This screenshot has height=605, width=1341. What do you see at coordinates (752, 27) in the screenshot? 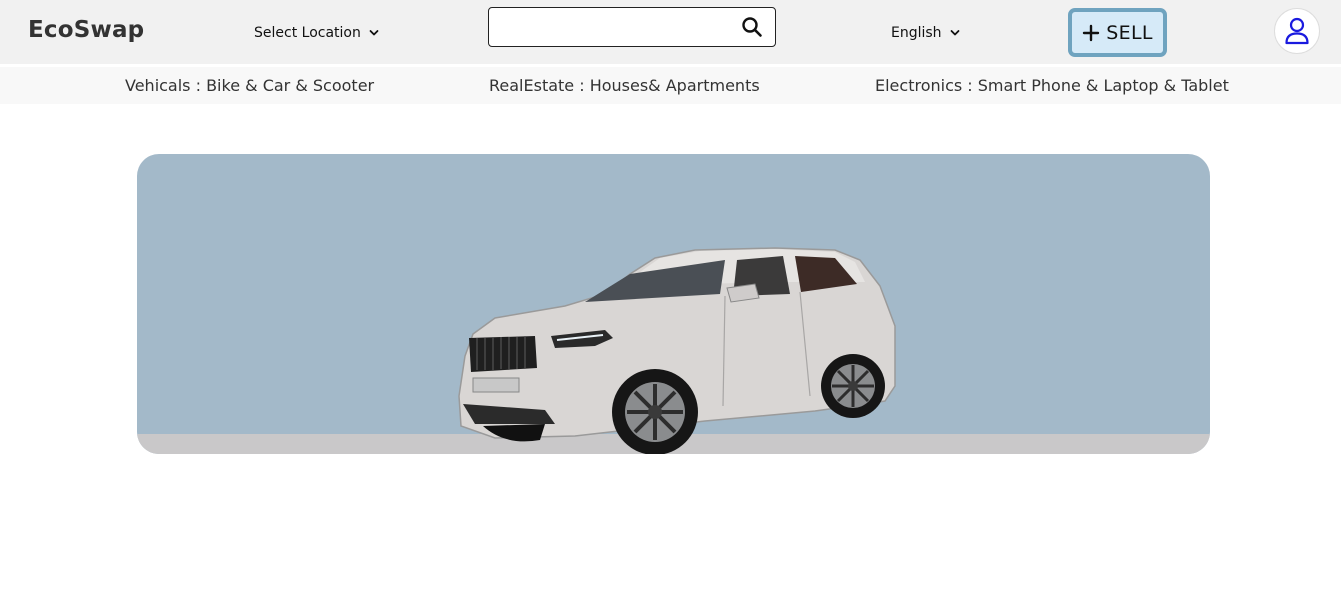
I see `search-icon` at bounding box center [752, 27].